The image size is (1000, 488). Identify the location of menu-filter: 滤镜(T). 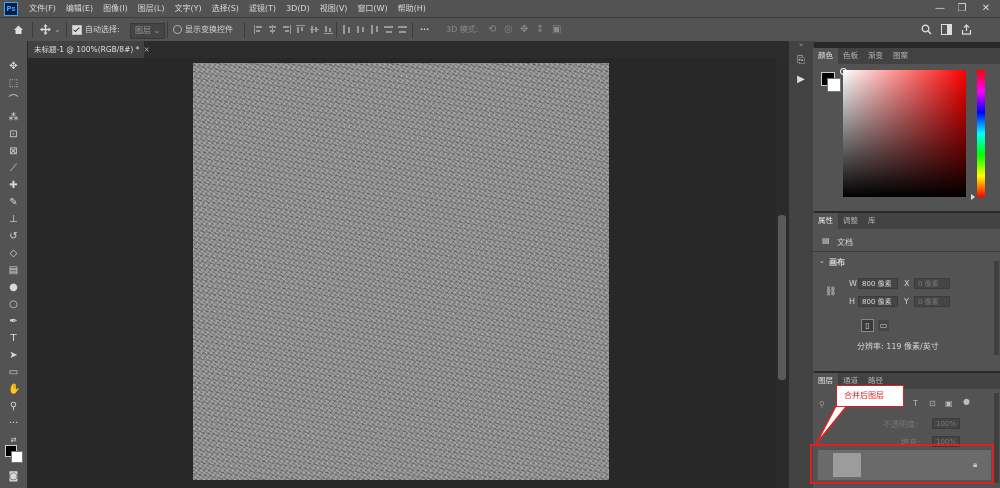
(262, 8).